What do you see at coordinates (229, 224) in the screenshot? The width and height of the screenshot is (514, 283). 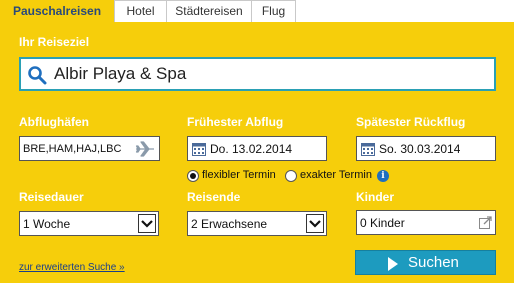 I see `travellers-value: 2 Erwachsene` at bounding box center [229, 224].